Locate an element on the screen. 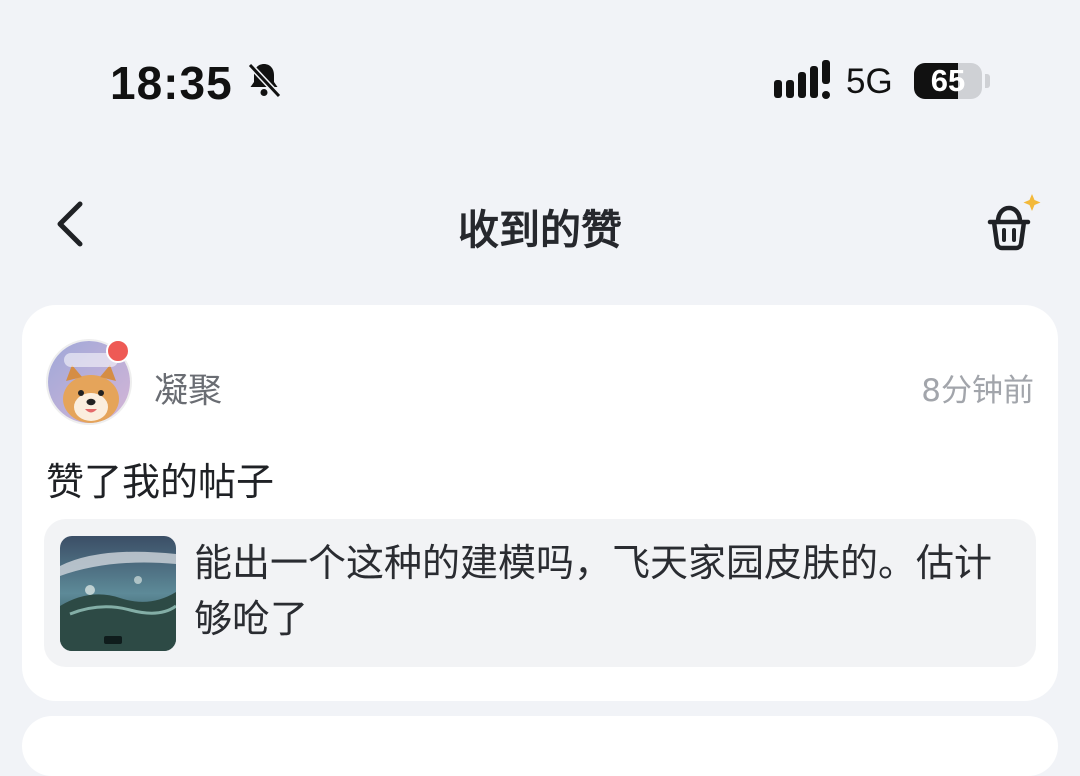  notification-card-next is located at coordinates (540, 746).